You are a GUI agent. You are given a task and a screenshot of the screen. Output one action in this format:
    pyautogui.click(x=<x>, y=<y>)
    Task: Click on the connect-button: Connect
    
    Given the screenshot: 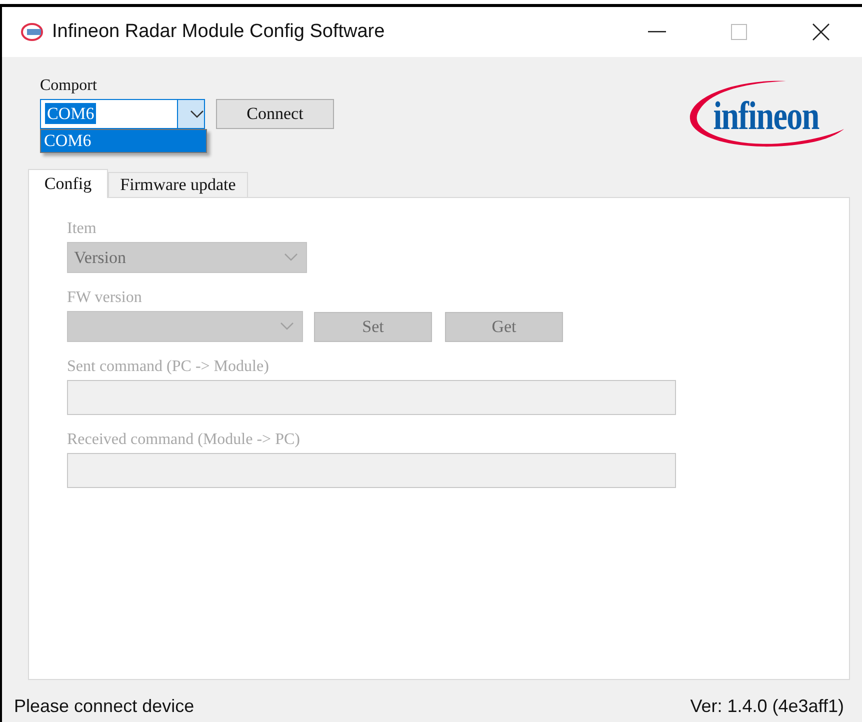 What is the action you would take?
    pyautogui.click(x=275, y=114)
    